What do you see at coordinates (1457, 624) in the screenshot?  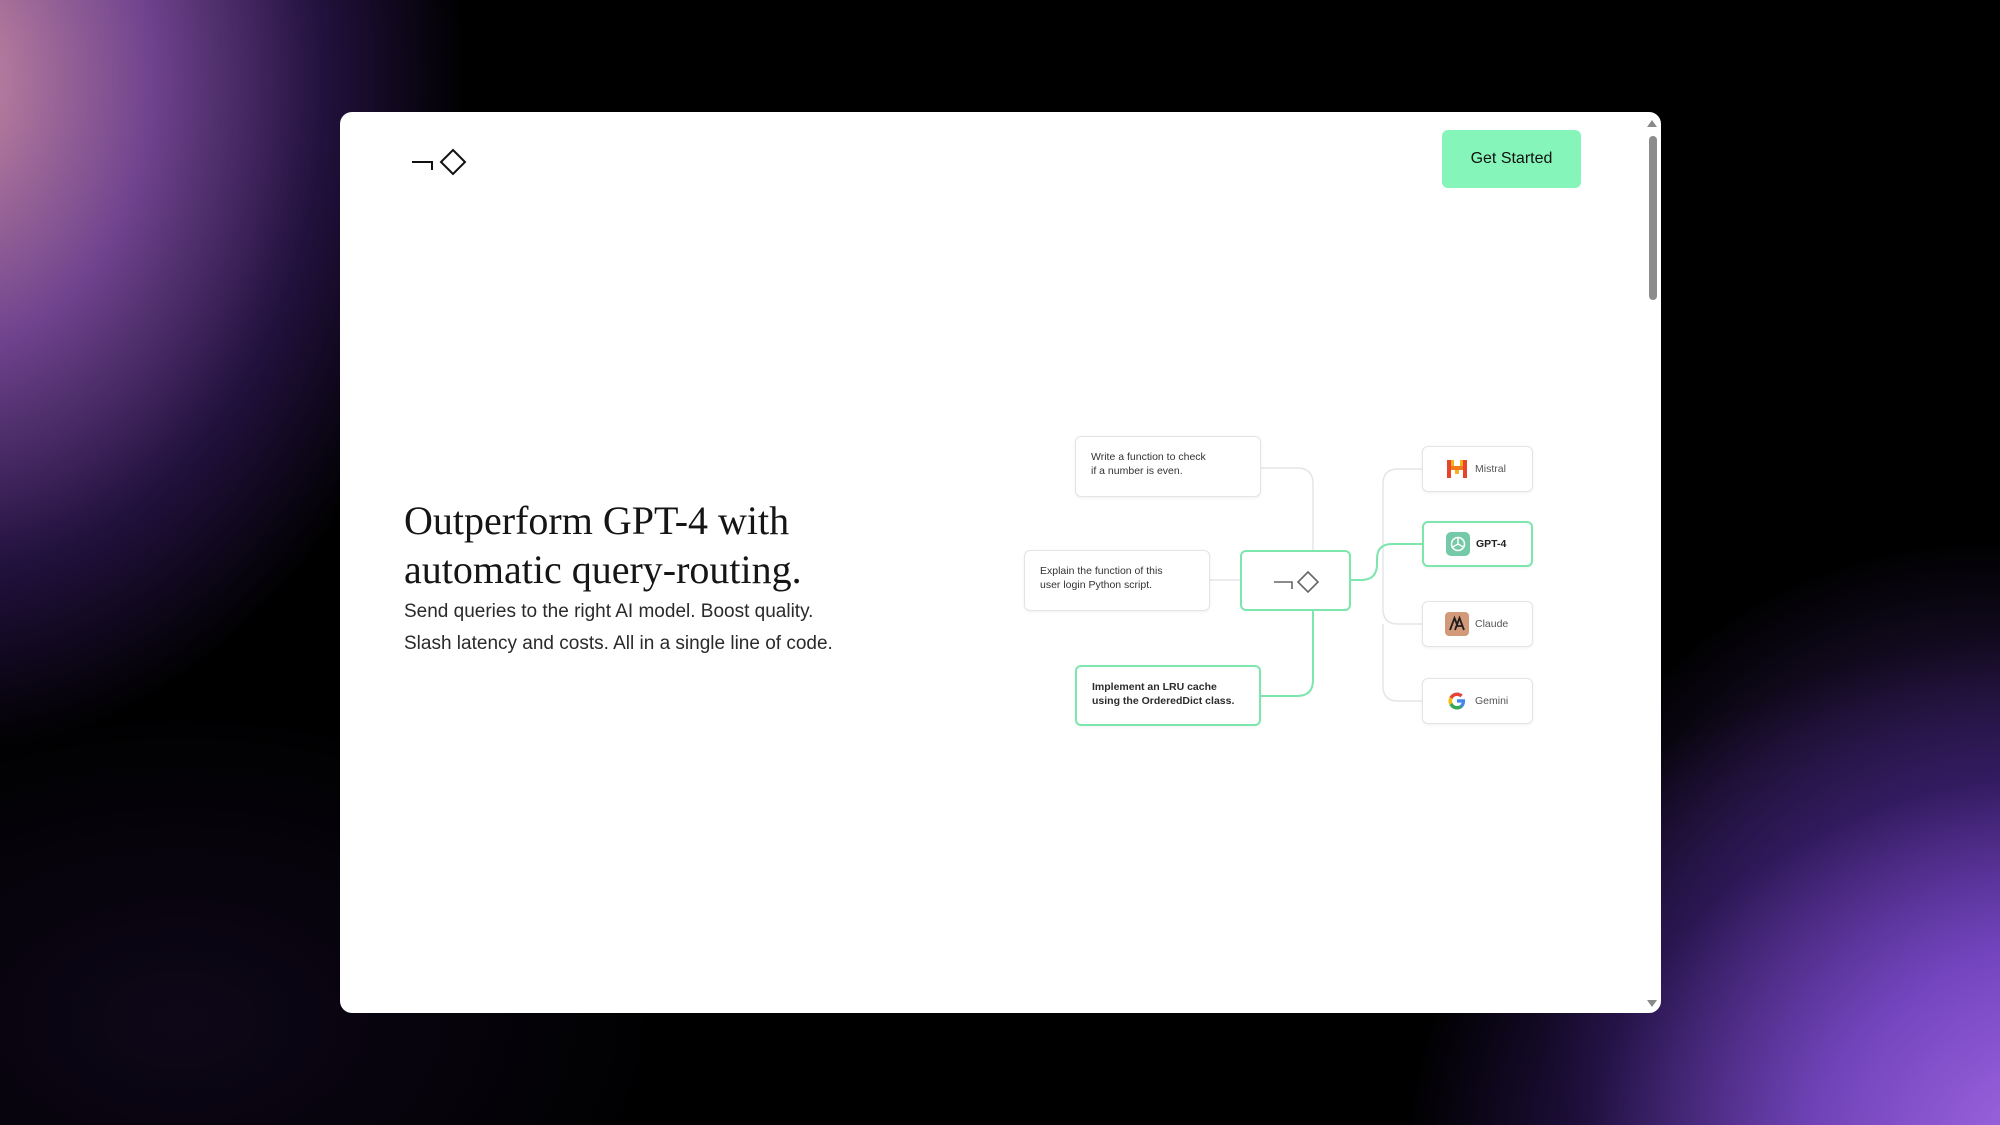 I see `anthropic-icon` at bounding box center [1457, 624].